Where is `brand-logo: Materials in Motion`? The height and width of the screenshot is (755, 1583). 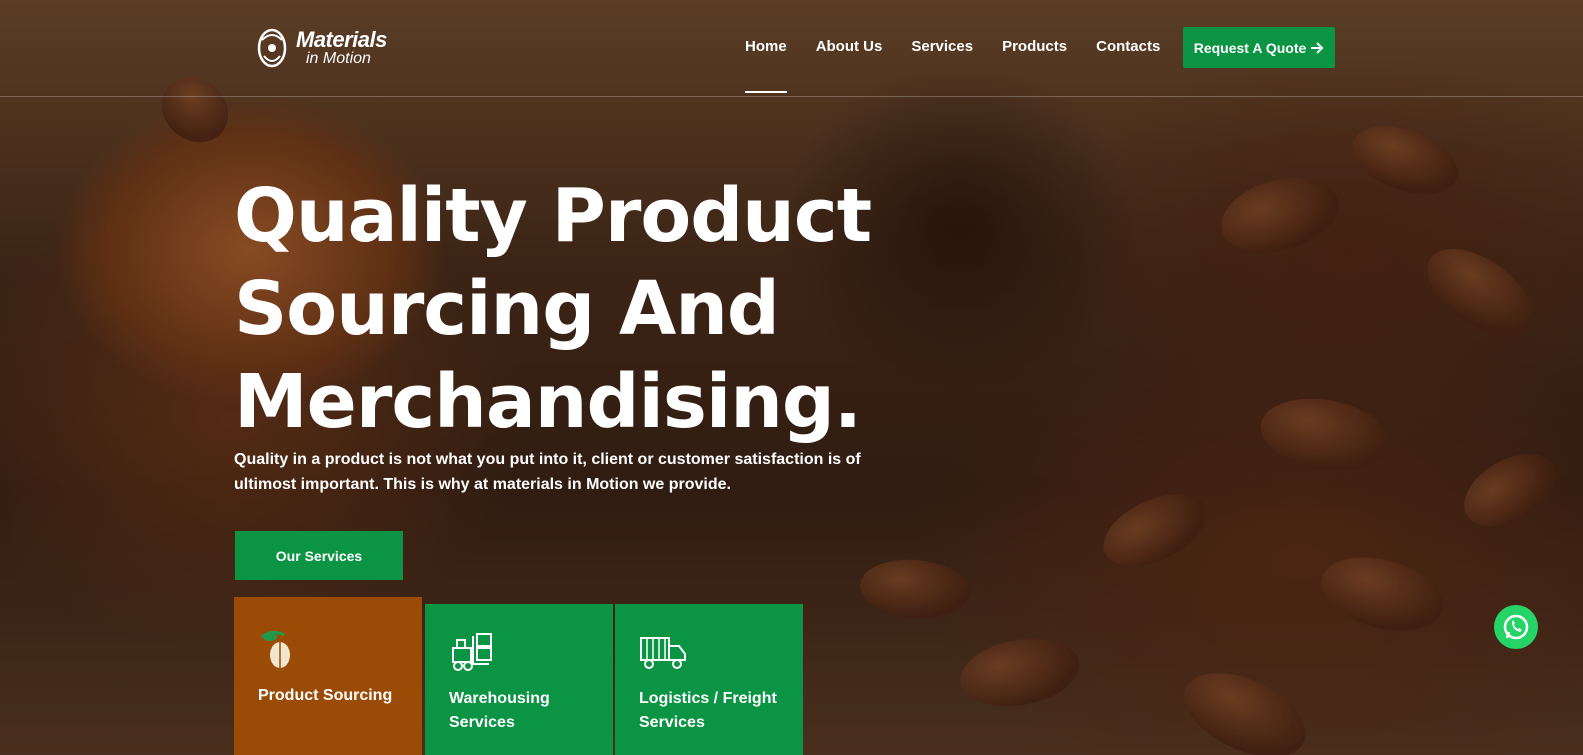
brand-logo: Materials in Motion is located at coordinates (319, 48).